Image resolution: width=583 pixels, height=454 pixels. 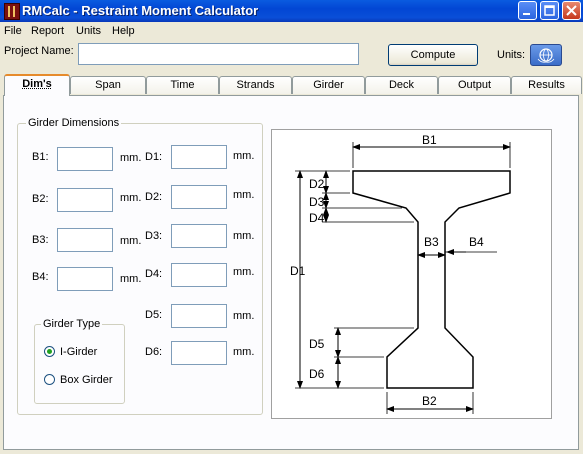 What do you see at coordinates (86, 380) in the screenshot?
I see `box-girder-label: Box Girder` at bounding box center [86, 380].